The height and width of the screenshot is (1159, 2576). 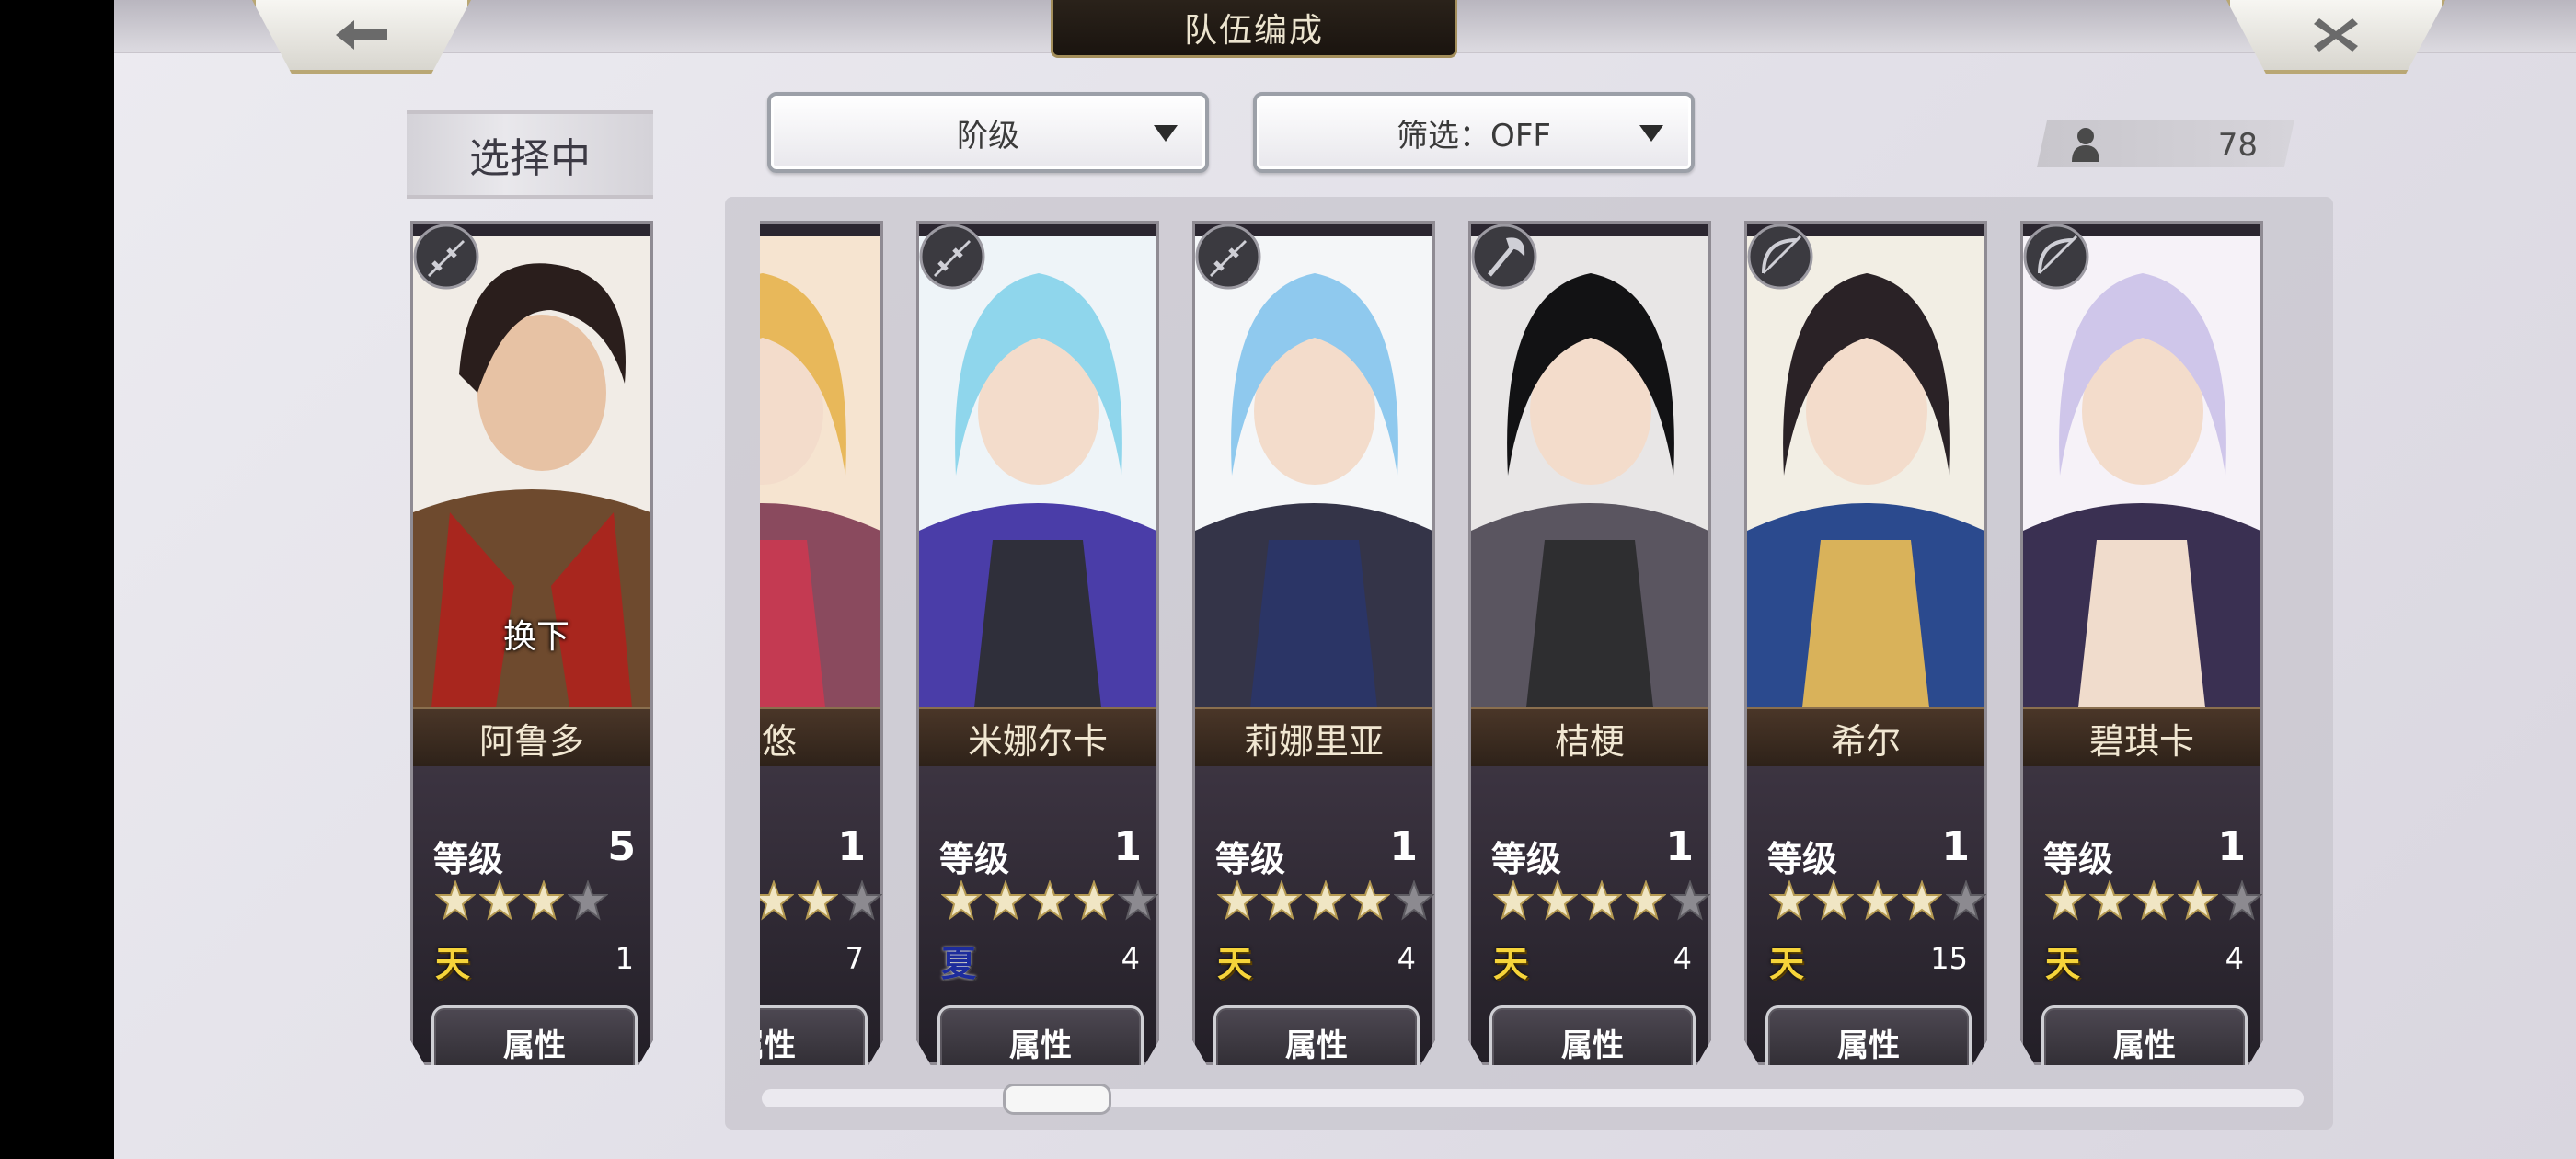 I want to click on back-button, so click(x=361, y=37).